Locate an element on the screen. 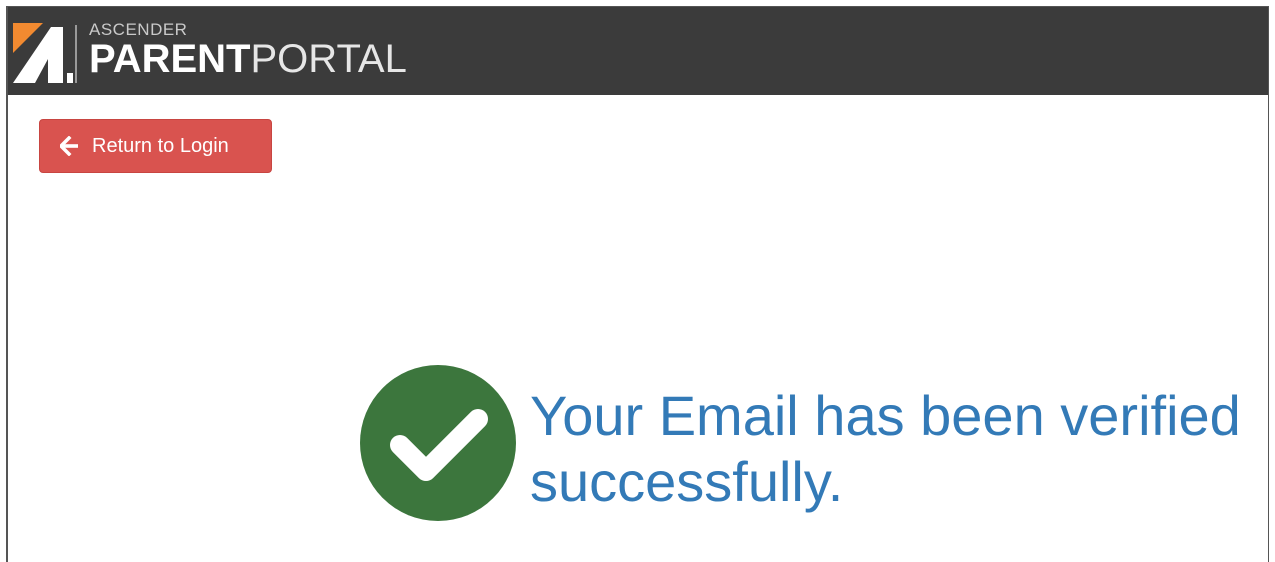  ascender-parent-portal-logo: ASCENDER PARENTPORTAL is located at coordinates (218, 51).